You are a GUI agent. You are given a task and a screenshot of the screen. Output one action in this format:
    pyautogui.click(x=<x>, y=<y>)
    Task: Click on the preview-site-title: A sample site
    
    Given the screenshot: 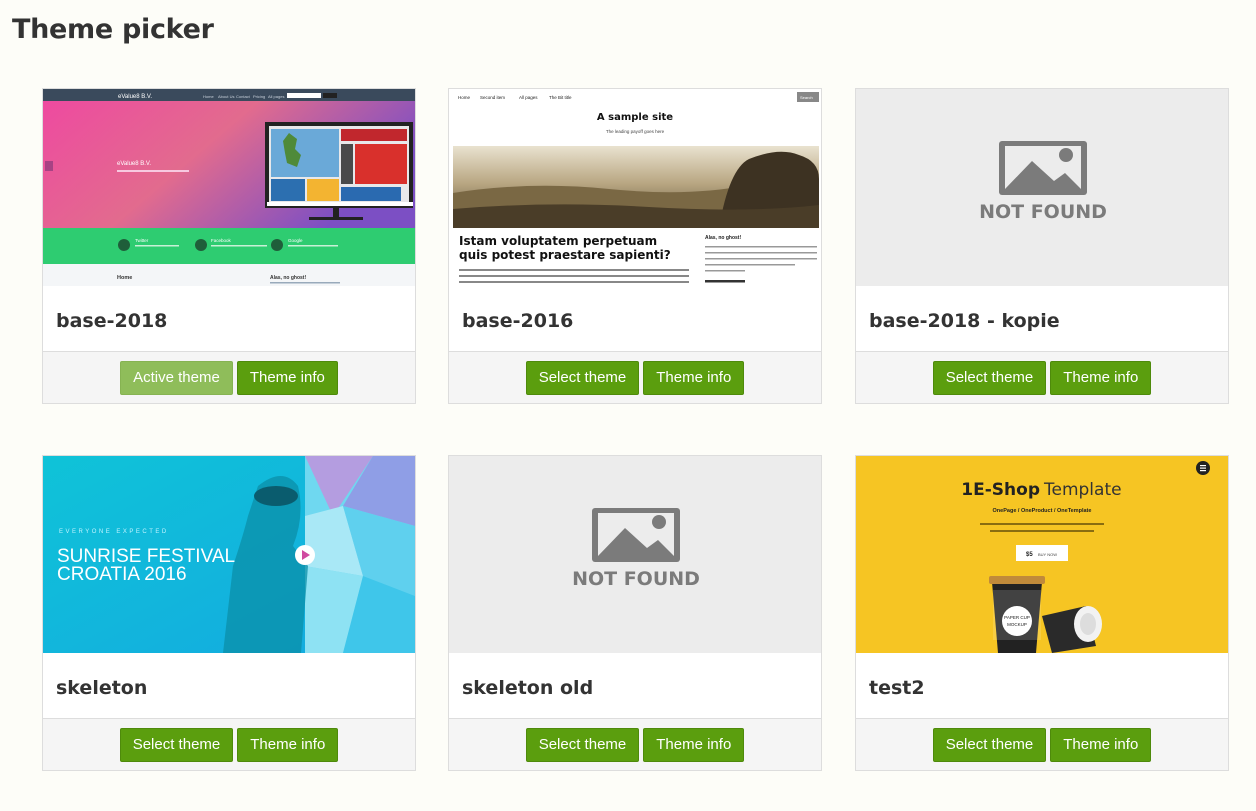 What is the action you would take?
    pyautogui.click(x=635, y=117)
    